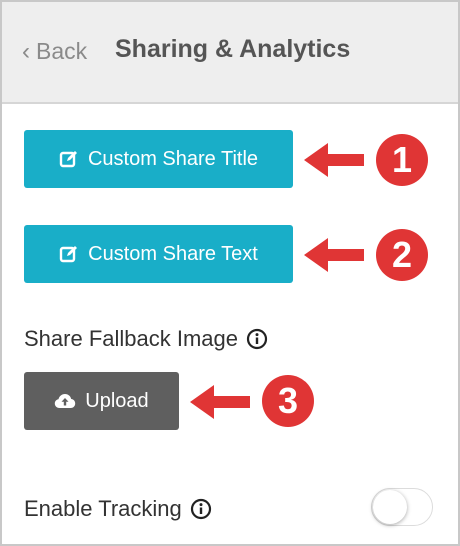 The width and height of the screenshot is (460, 546). I want to click on enable-tracking-toggle, so click(402, 507).